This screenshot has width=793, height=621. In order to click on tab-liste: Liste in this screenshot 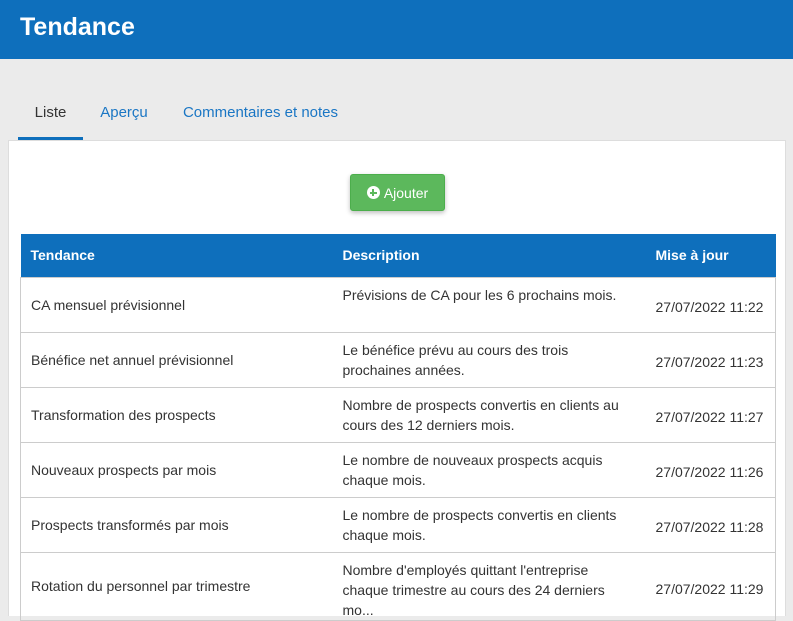, I will do `click(50, 117)`.